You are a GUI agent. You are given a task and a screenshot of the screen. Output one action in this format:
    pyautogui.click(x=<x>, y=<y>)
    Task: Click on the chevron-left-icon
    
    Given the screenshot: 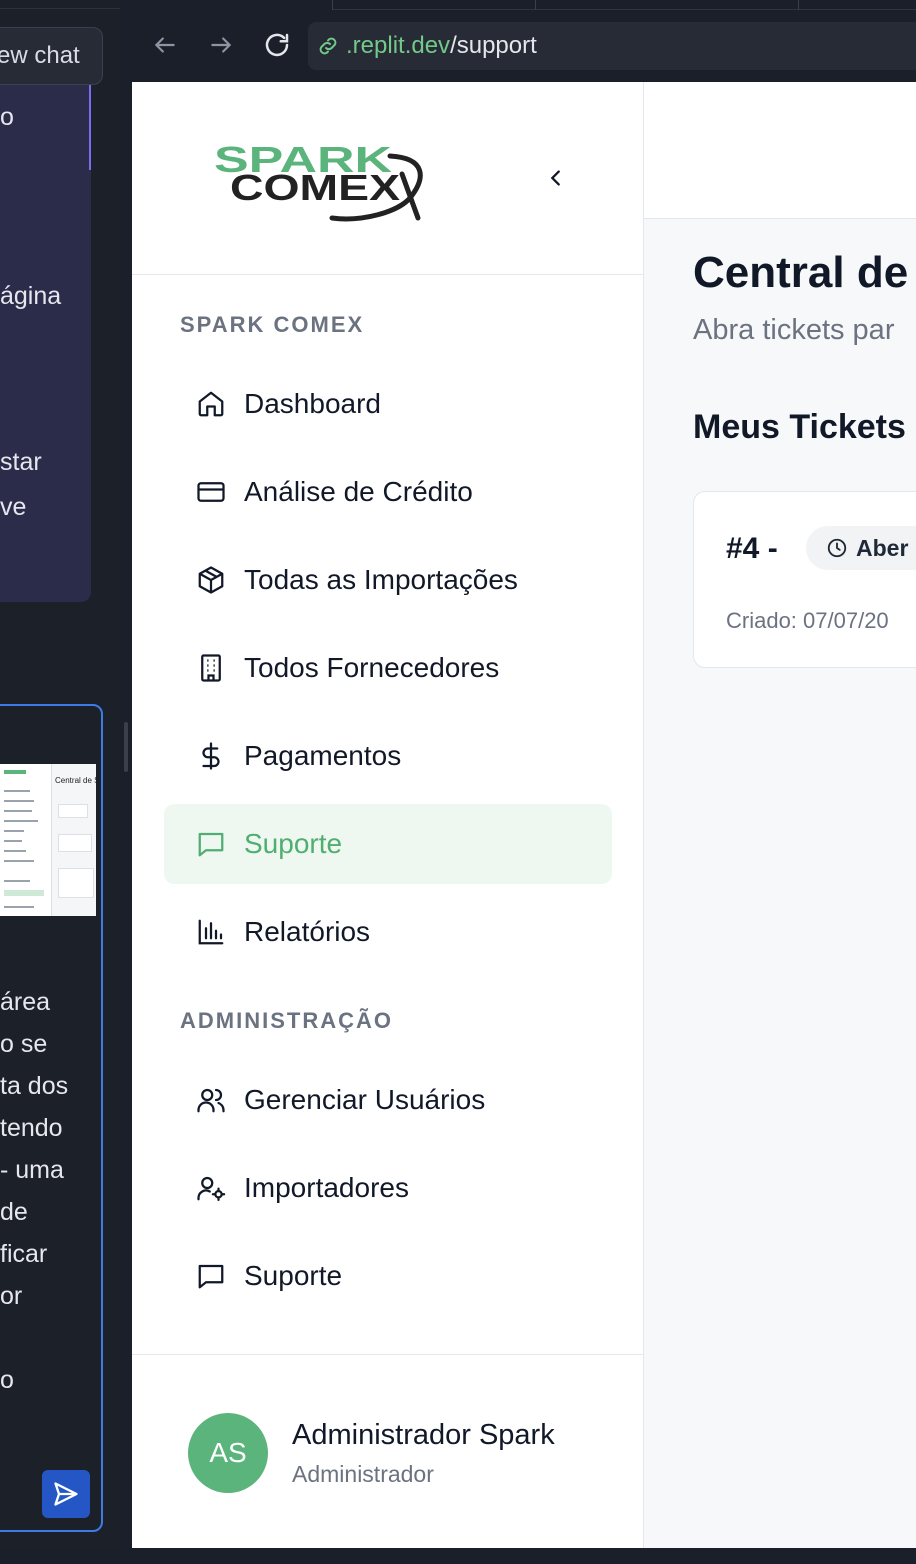 What is the action you would take?
    pyautogui.click(x=555, y=178)
    